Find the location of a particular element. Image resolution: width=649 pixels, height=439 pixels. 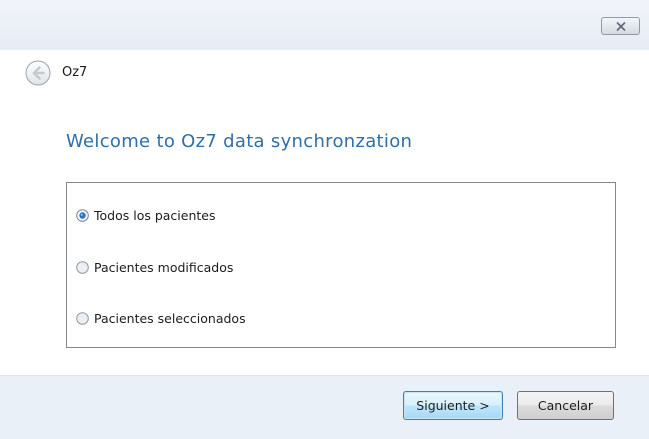

next-button: Siguiente > is located at coordinates (453, 405).